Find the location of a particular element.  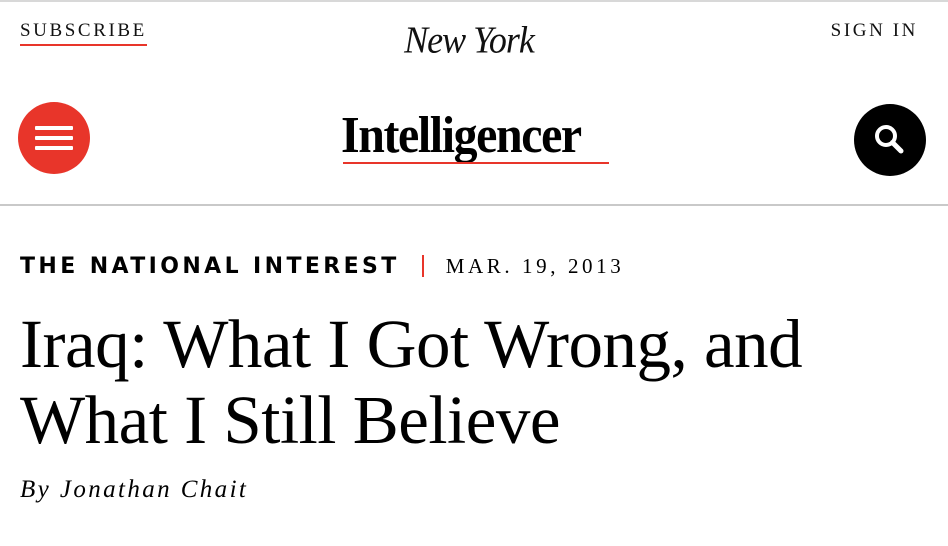

subscribe-link: SUBSCRIBE is located at coordinates (83, 33).